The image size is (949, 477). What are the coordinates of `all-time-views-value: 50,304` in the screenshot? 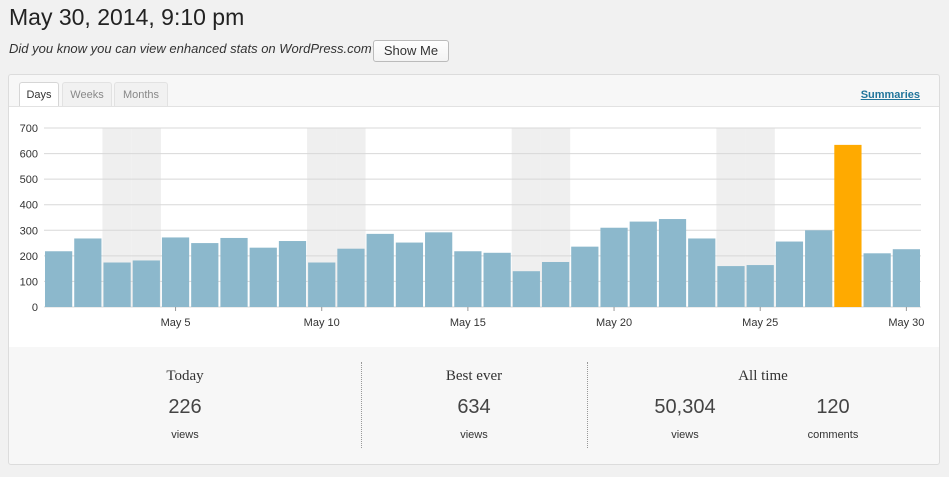 It's located at (685, 407).